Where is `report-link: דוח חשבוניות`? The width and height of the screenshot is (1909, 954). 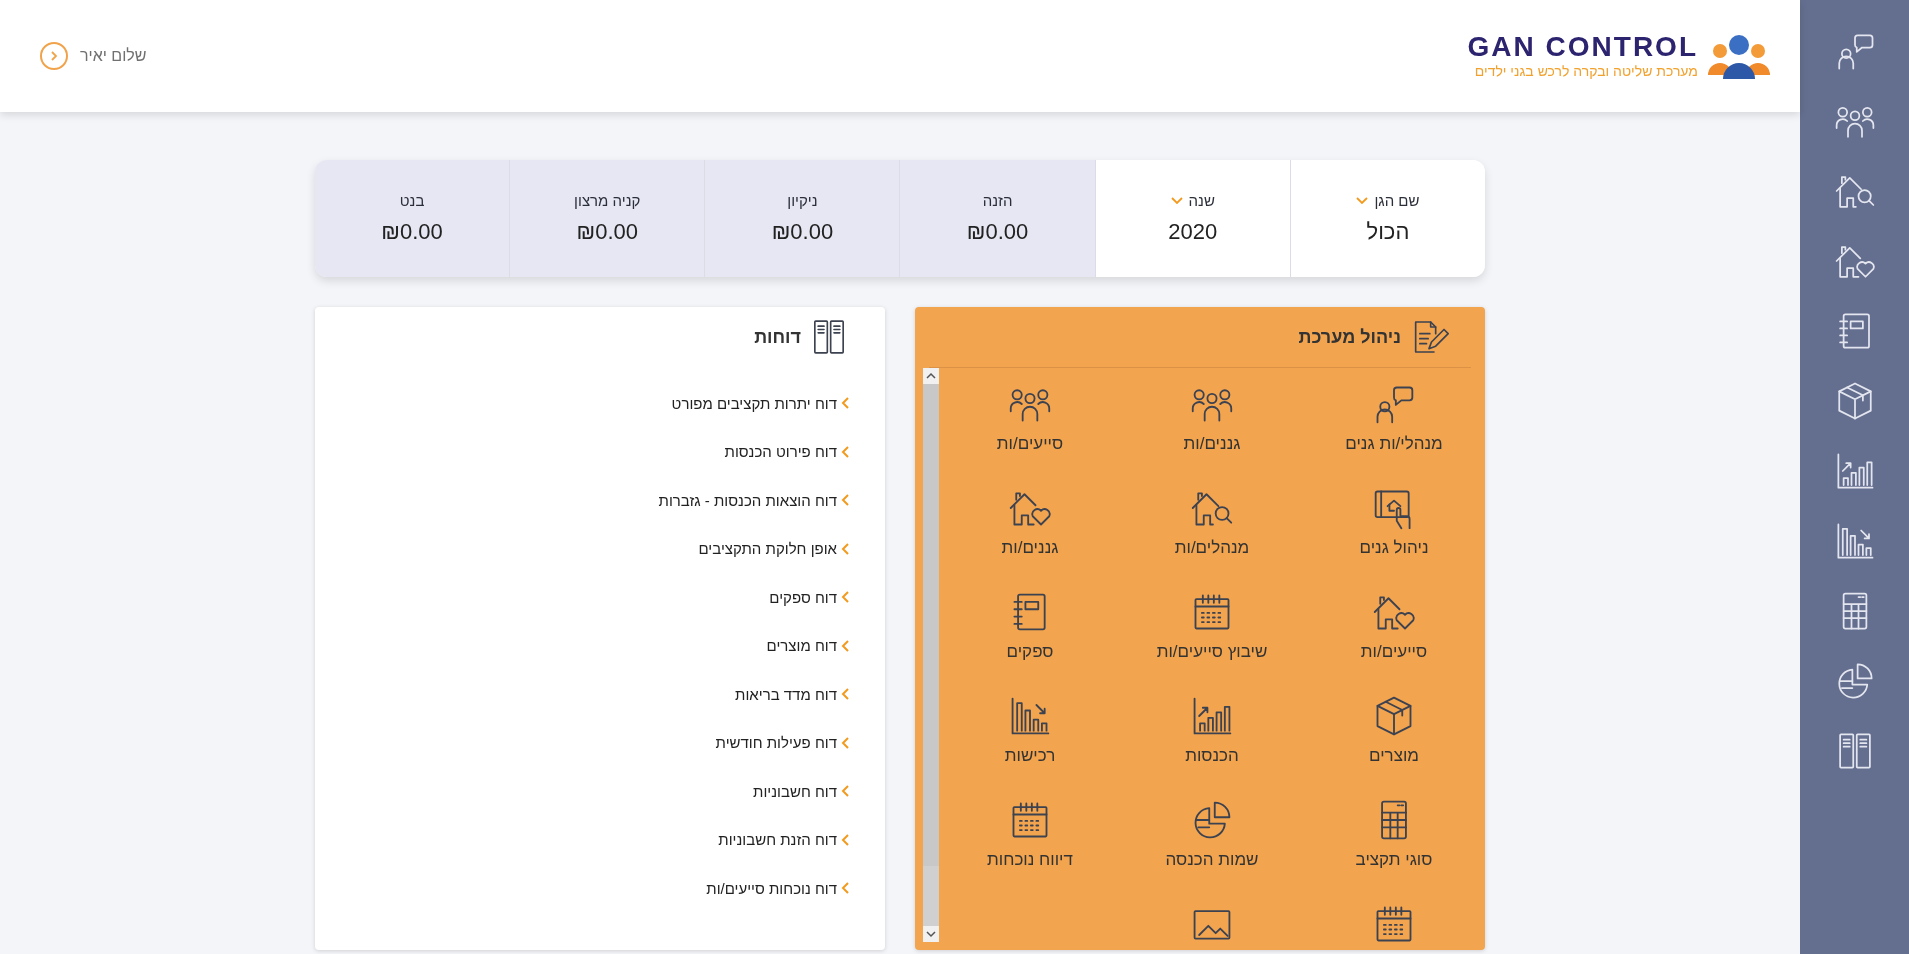 report-link: דוח חשבוניות is located at coordinates (795, 791).